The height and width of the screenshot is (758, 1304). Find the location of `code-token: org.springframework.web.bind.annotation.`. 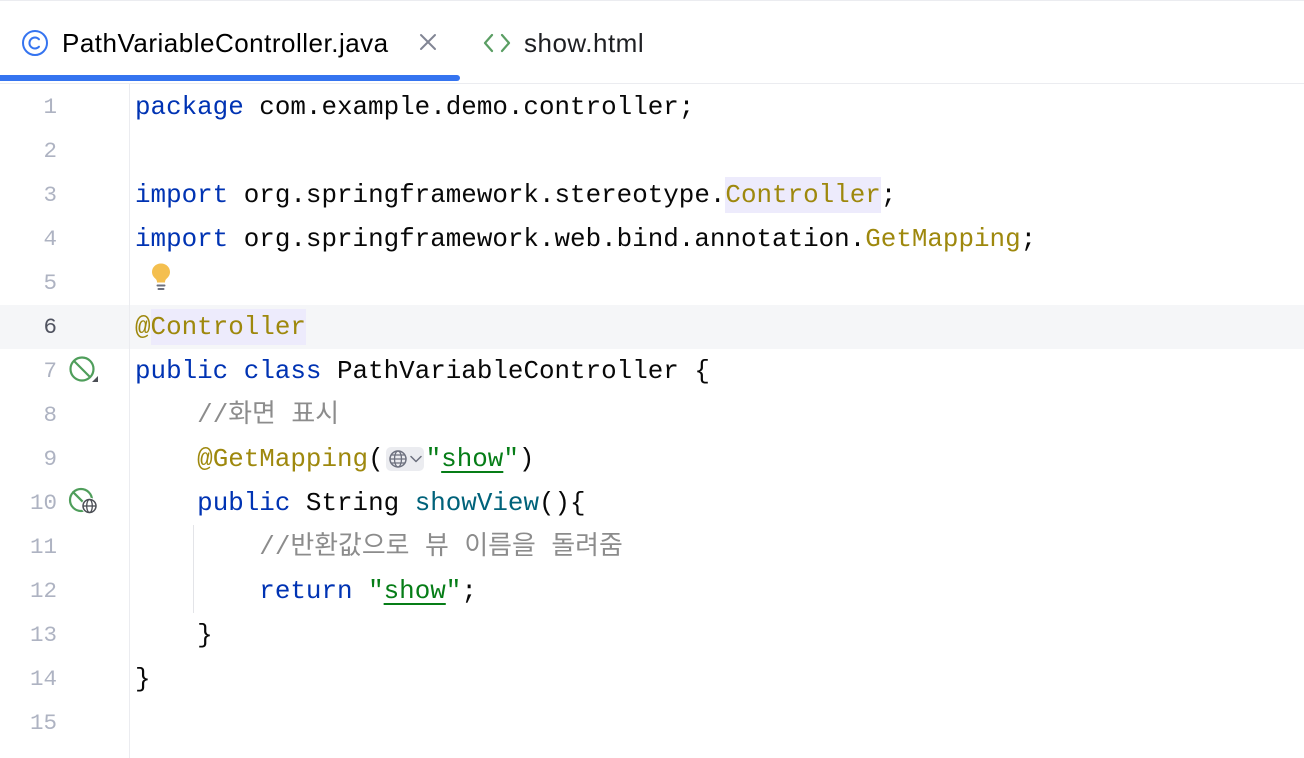

code-token: org.springframework.web.bind.annotation. is located at coordinates (547, 239).